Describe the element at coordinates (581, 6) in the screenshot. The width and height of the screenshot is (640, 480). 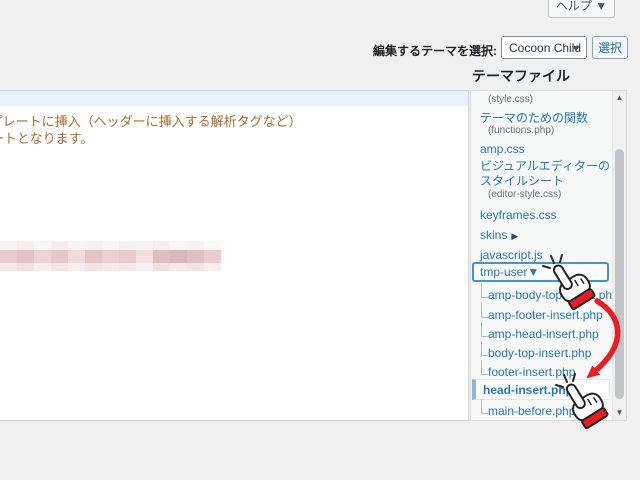
I see `help-button-label: ヘルプ ▼` at that location.